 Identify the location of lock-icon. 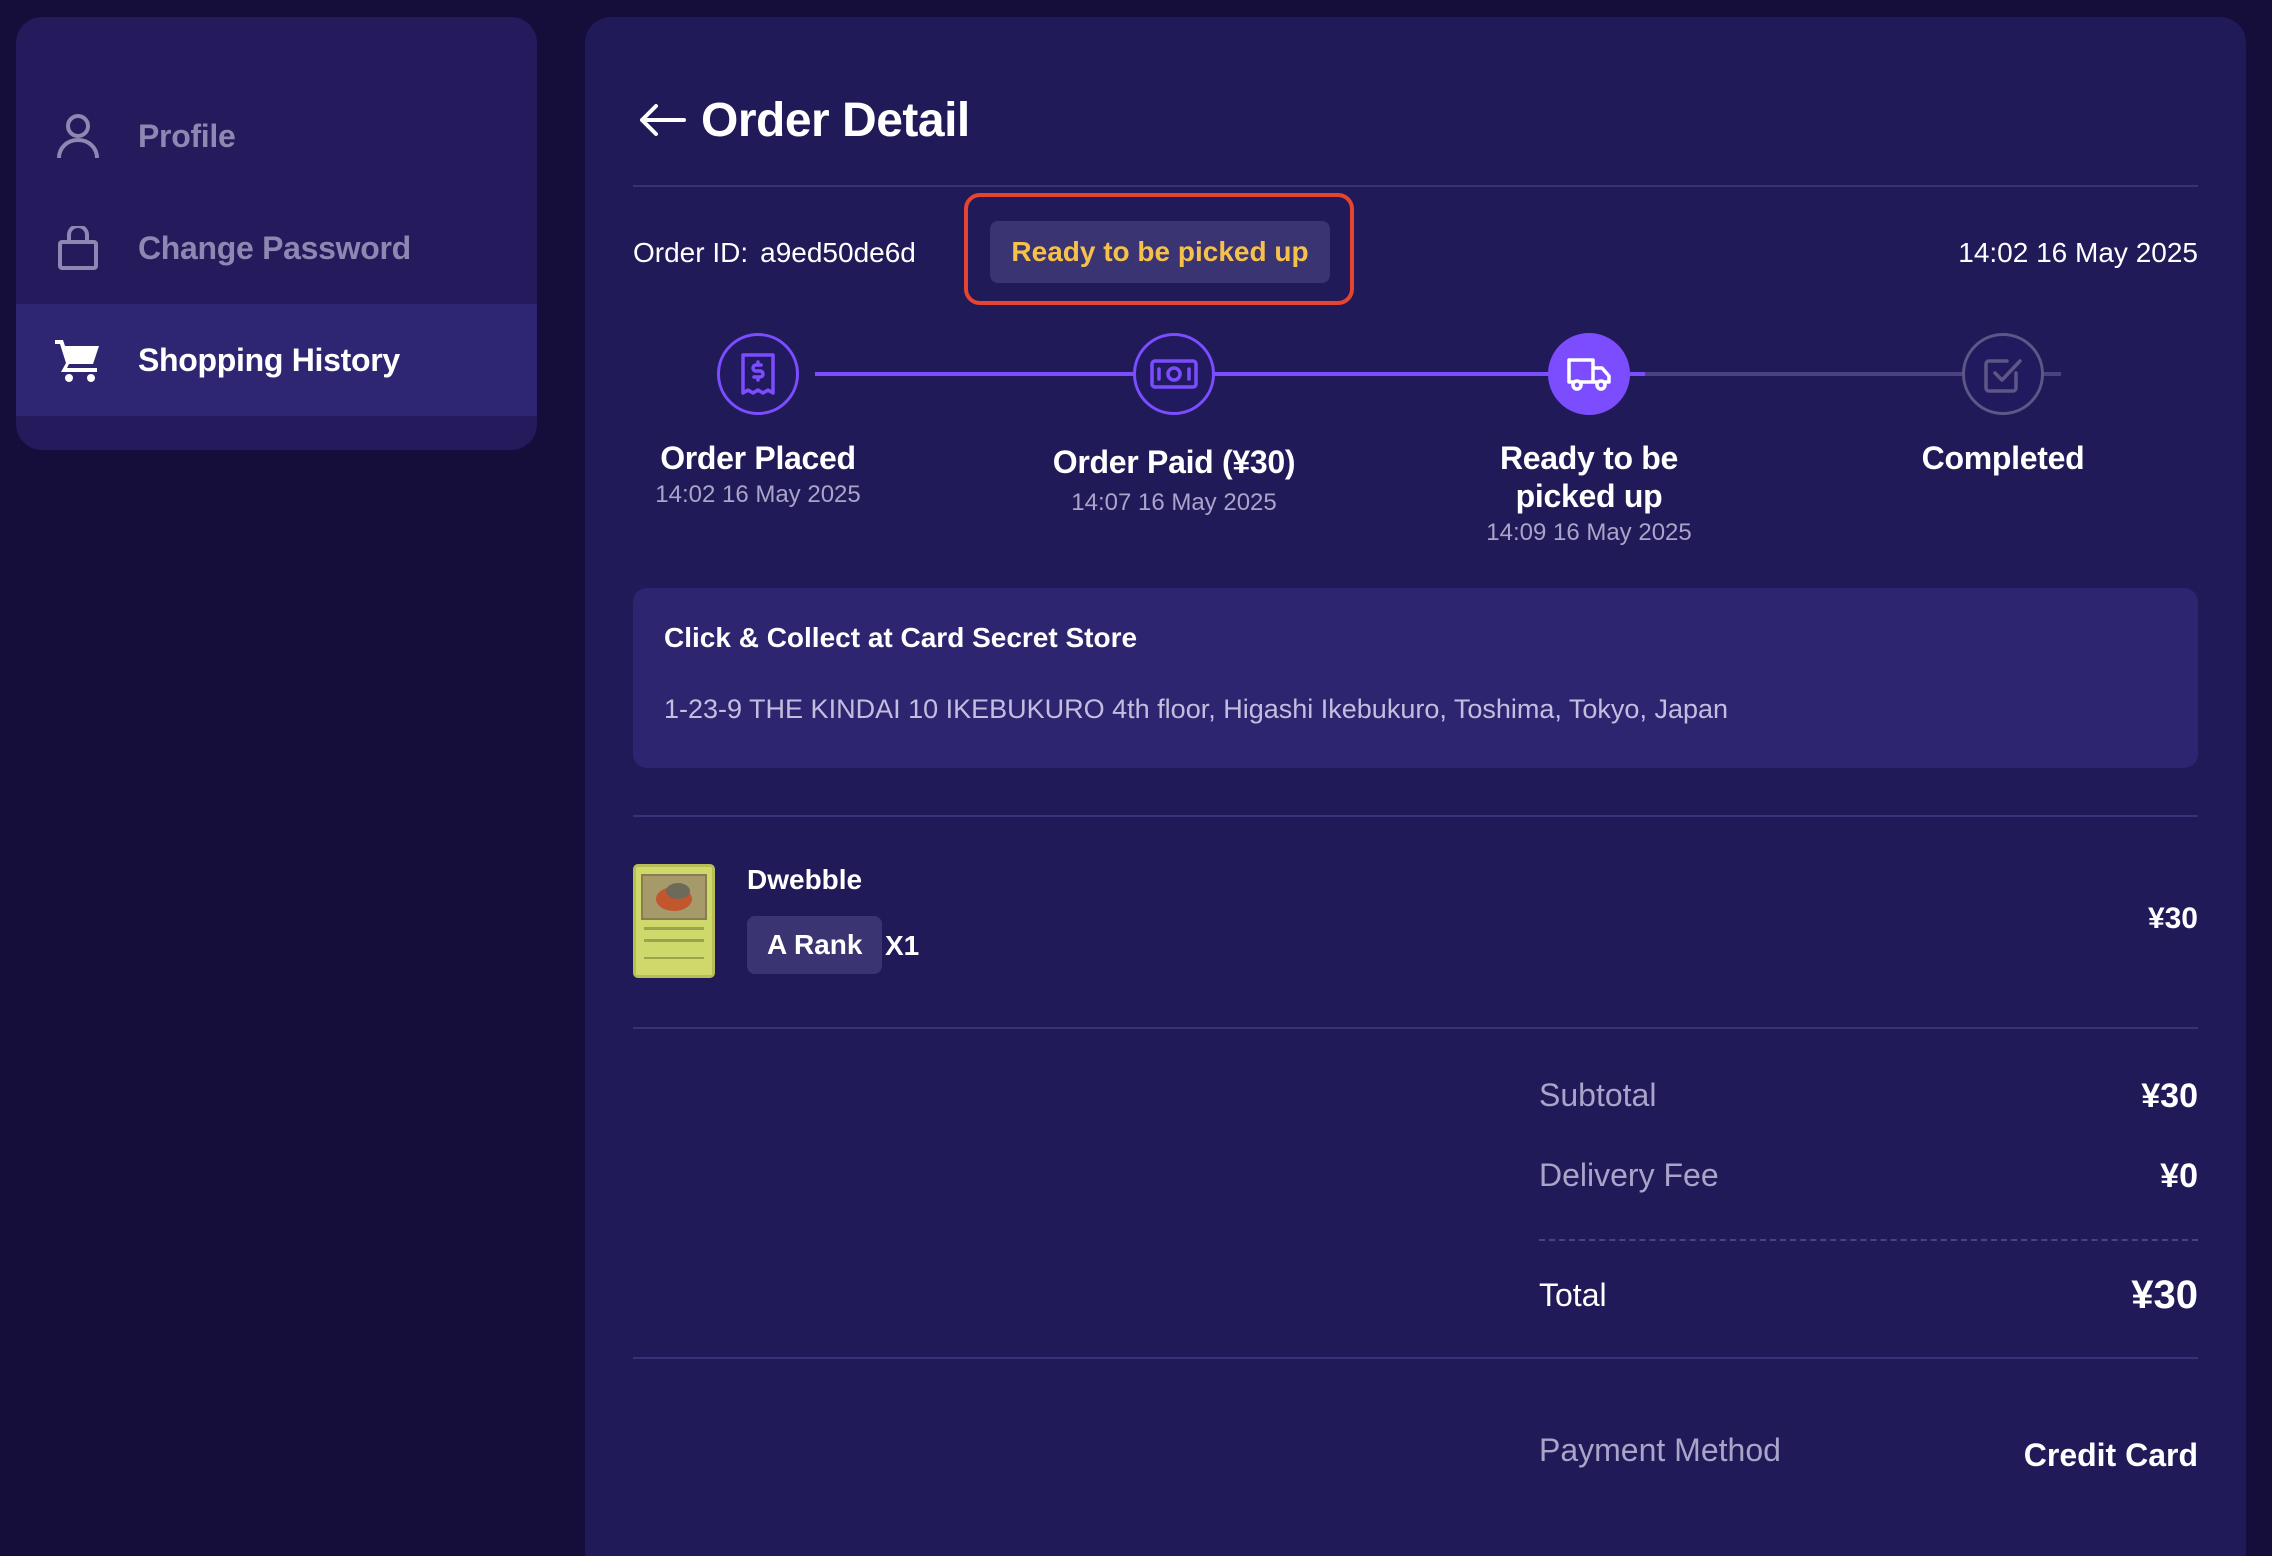
(78, 248).